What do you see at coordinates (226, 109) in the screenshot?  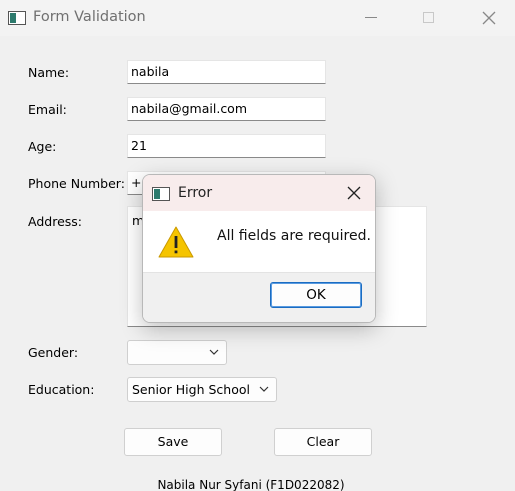 I see `email-input: nabila@gmail.com` at bounding box center [226, 109].